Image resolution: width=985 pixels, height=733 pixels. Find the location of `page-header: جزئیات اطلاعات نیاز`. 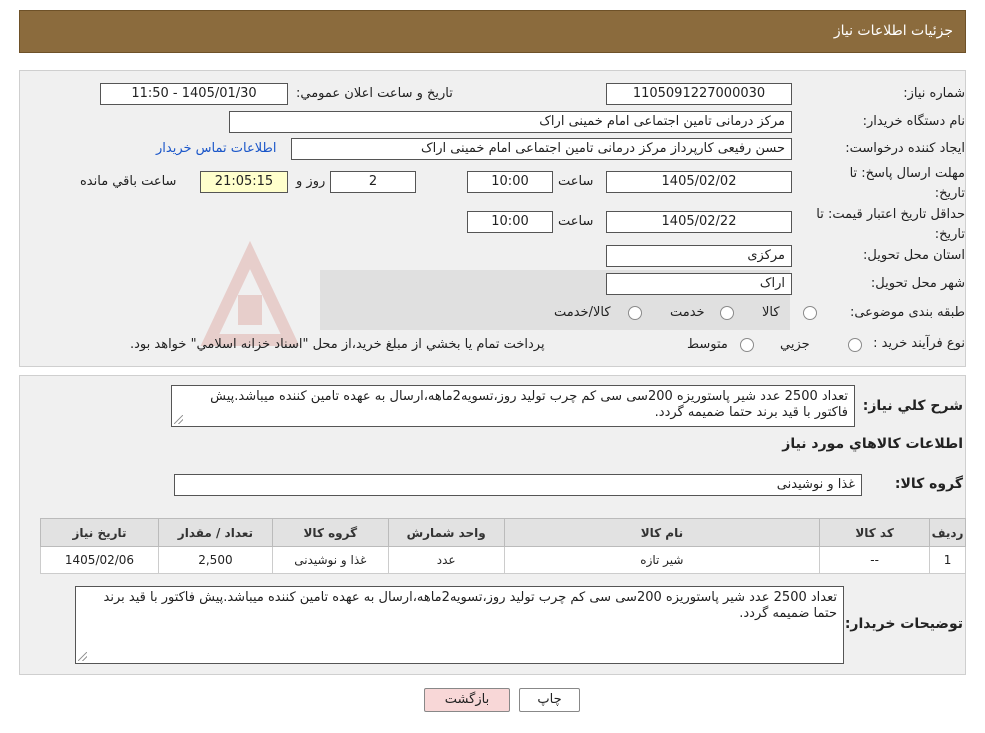

page-header: جزئیات اطلاعات نیاز is located at coordinates (492, 31).